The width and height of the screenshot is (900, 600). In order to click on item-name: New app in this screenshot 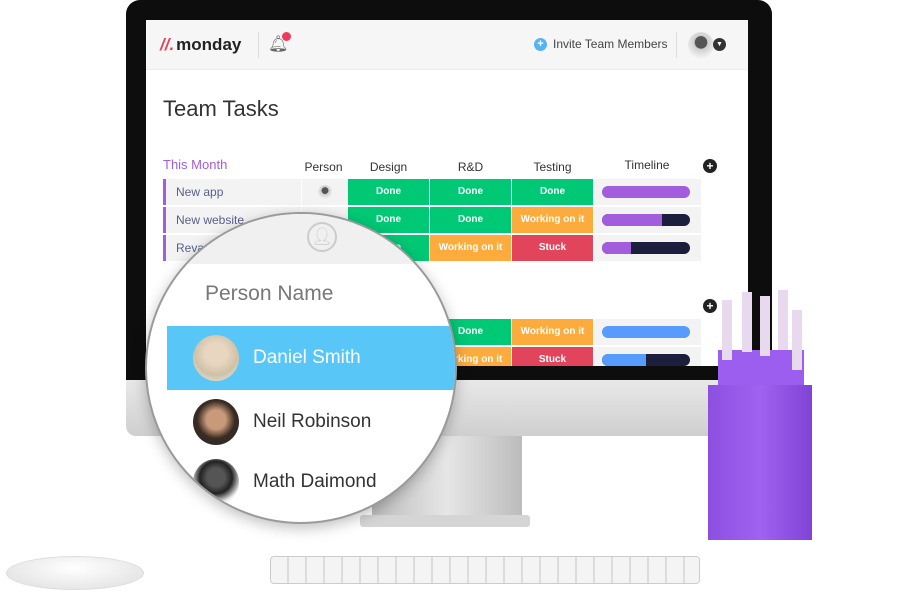, I will do `click(199, 192)`.